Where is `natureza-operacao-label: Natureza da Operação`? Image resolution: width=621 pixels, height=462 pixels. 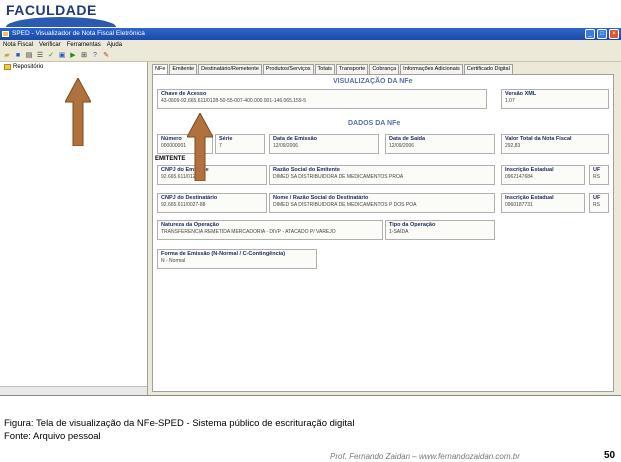
natureza-operacao-label: Natureza da Operação is located at coordinates (190, 225).